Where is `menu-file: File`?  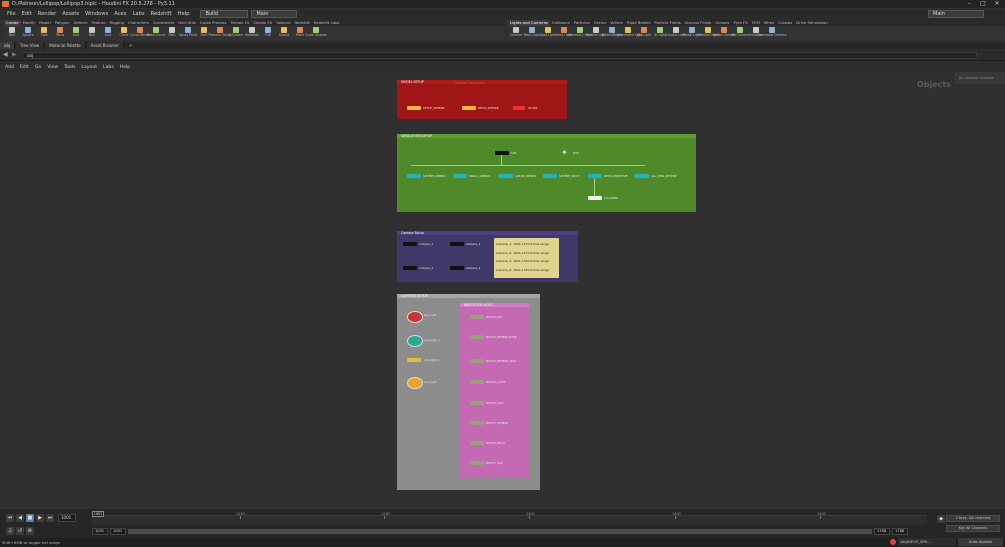 menu-file: File is located at coordinates (11, 14).